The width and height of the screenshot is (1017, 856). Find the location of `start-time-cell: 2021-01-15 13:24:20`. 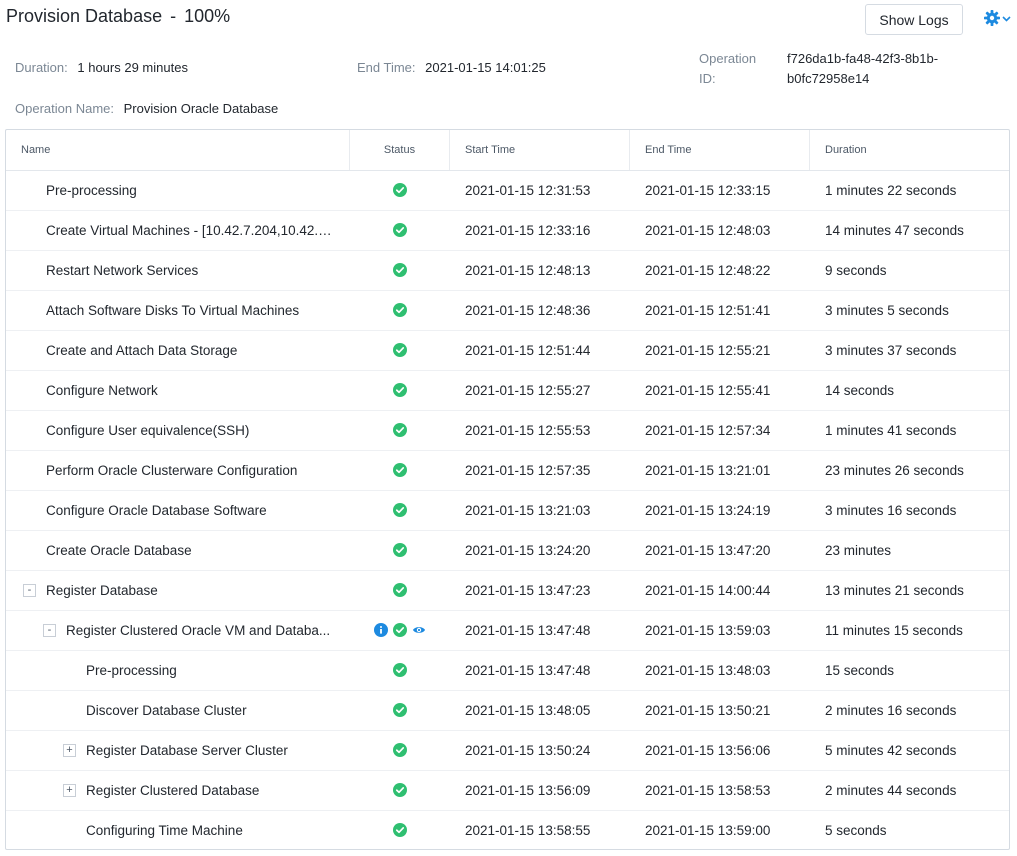

start-time-cell: 2021-01-15 13:24:20 is located at coordinates (528, 550).